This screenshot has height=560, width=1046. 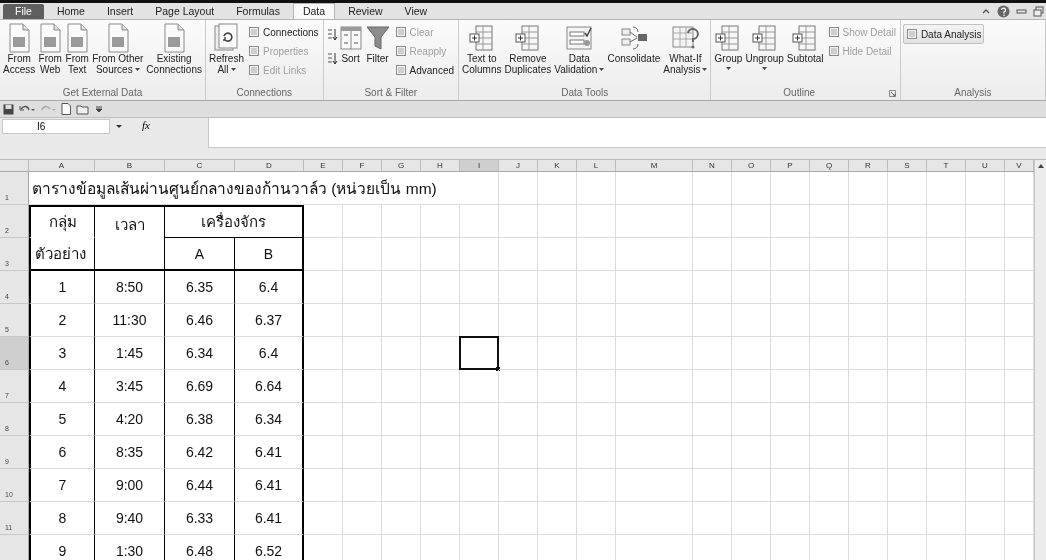 I want to click on column-header: R, so click(x=868, y=166).